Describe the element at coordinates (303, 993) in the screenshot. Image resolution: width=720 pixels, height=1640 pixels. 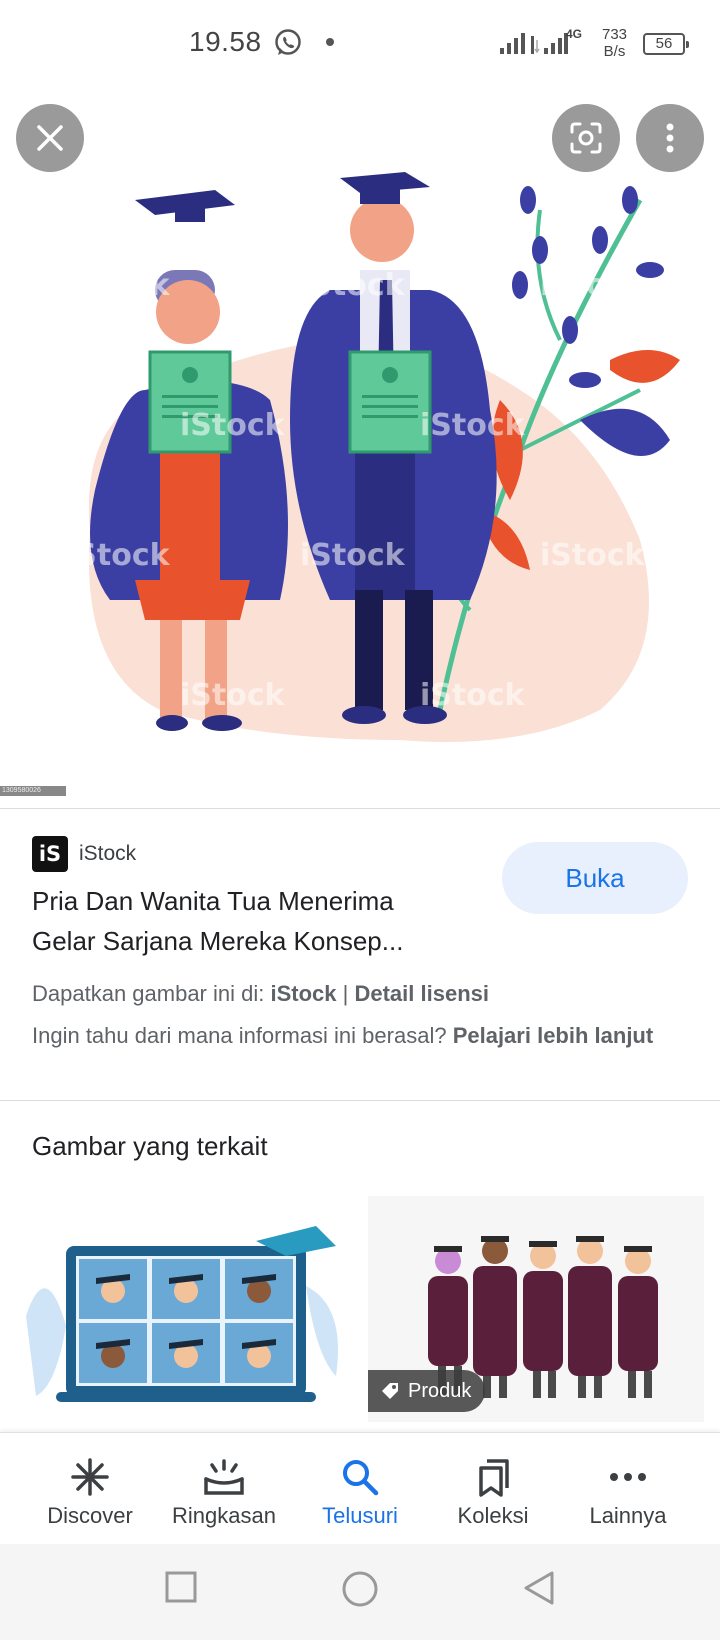
I see `get-image-source-link: iStock` at that location.